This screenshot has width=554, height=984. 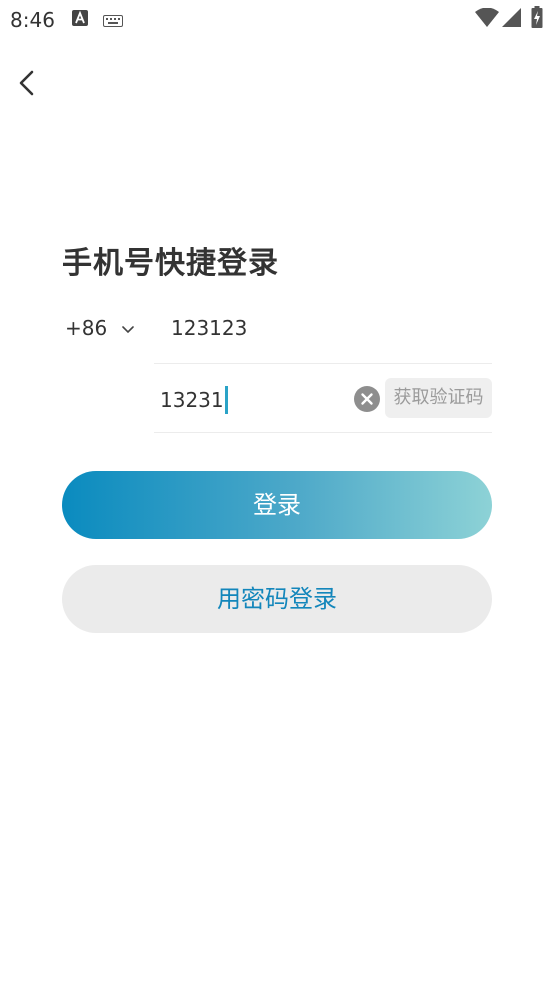 I want to click on a-notification-icon, so click(x=80, y=20).